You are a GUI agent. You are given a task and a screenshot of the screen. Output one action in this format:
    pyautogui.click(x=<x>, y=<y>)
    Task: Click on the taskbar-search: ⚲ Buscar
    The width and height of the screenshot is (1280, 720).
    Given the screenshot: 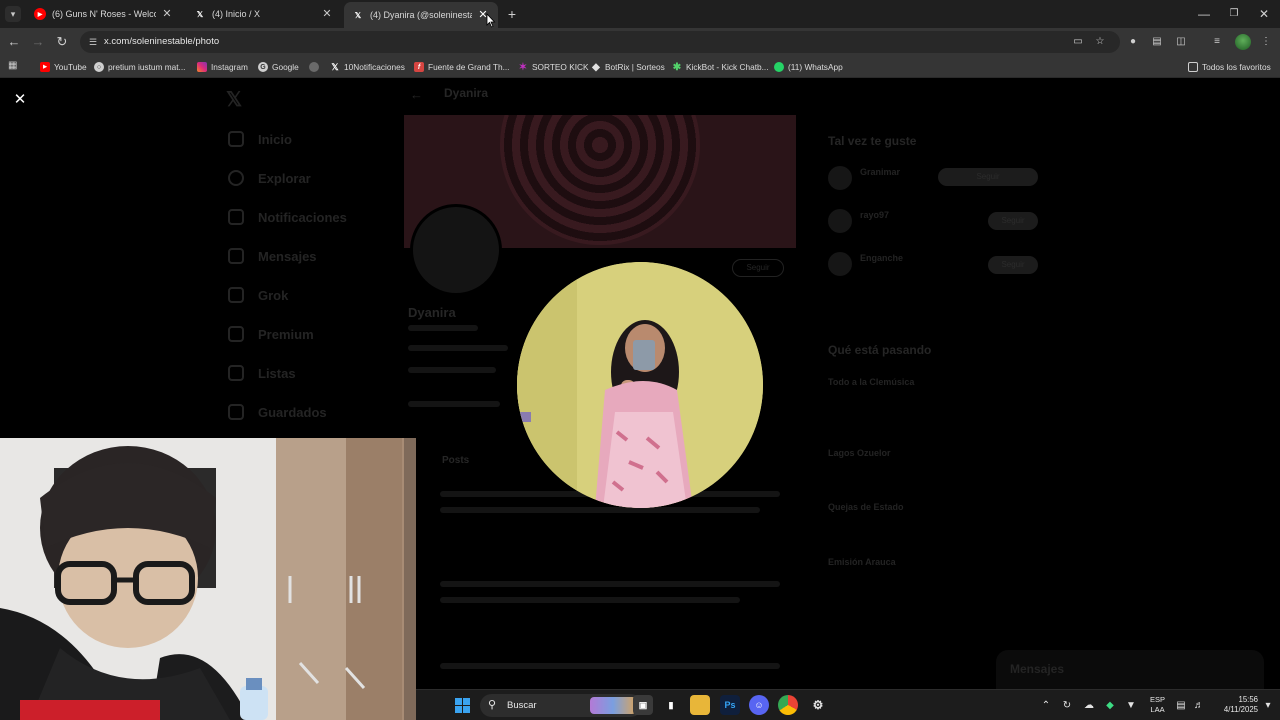 What is the action you would take?
    pyautogui.click(x=561, y=705)
    